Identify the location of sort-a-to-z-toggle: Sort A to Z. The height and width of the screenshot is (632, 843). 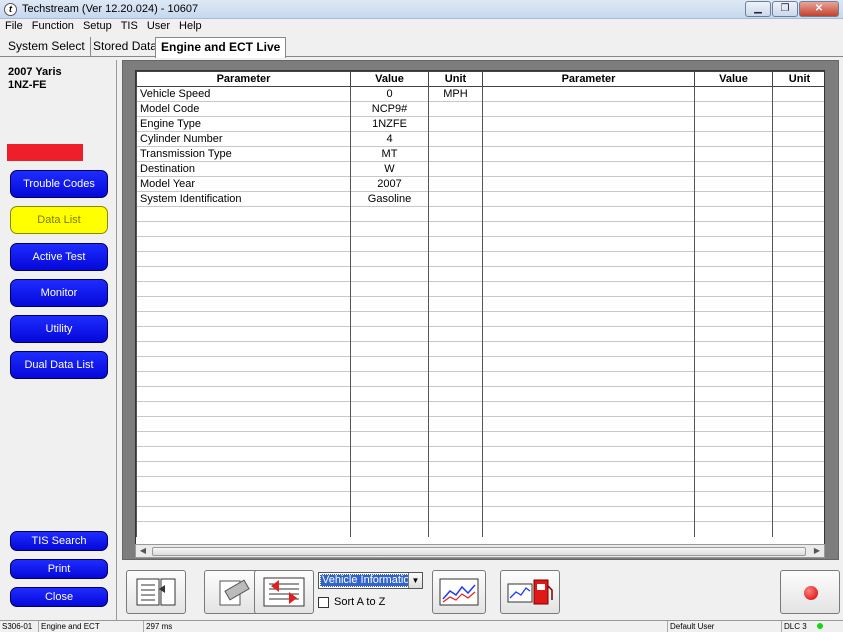
(351, 602).